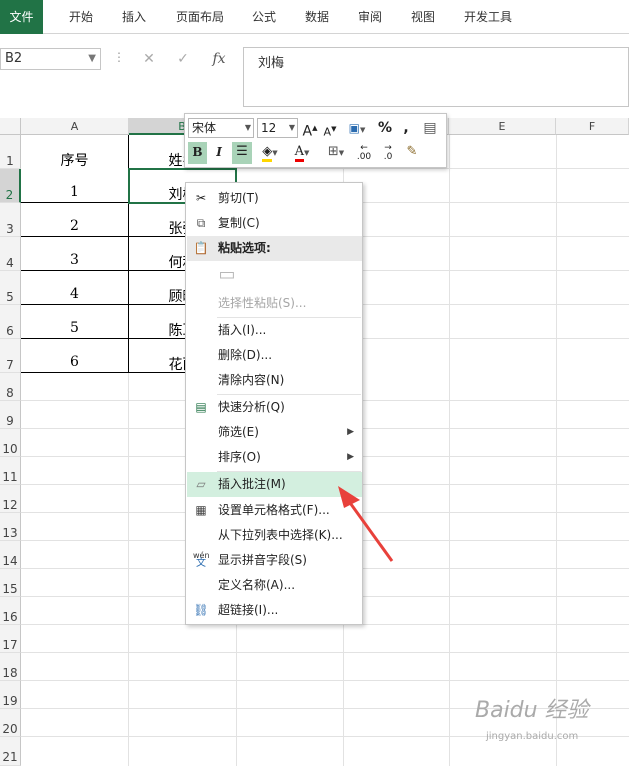 This screenshot has height=777, width=629. I want to click on baidu-watermark-url: jingyan.baidu.com, so click(532, 736).